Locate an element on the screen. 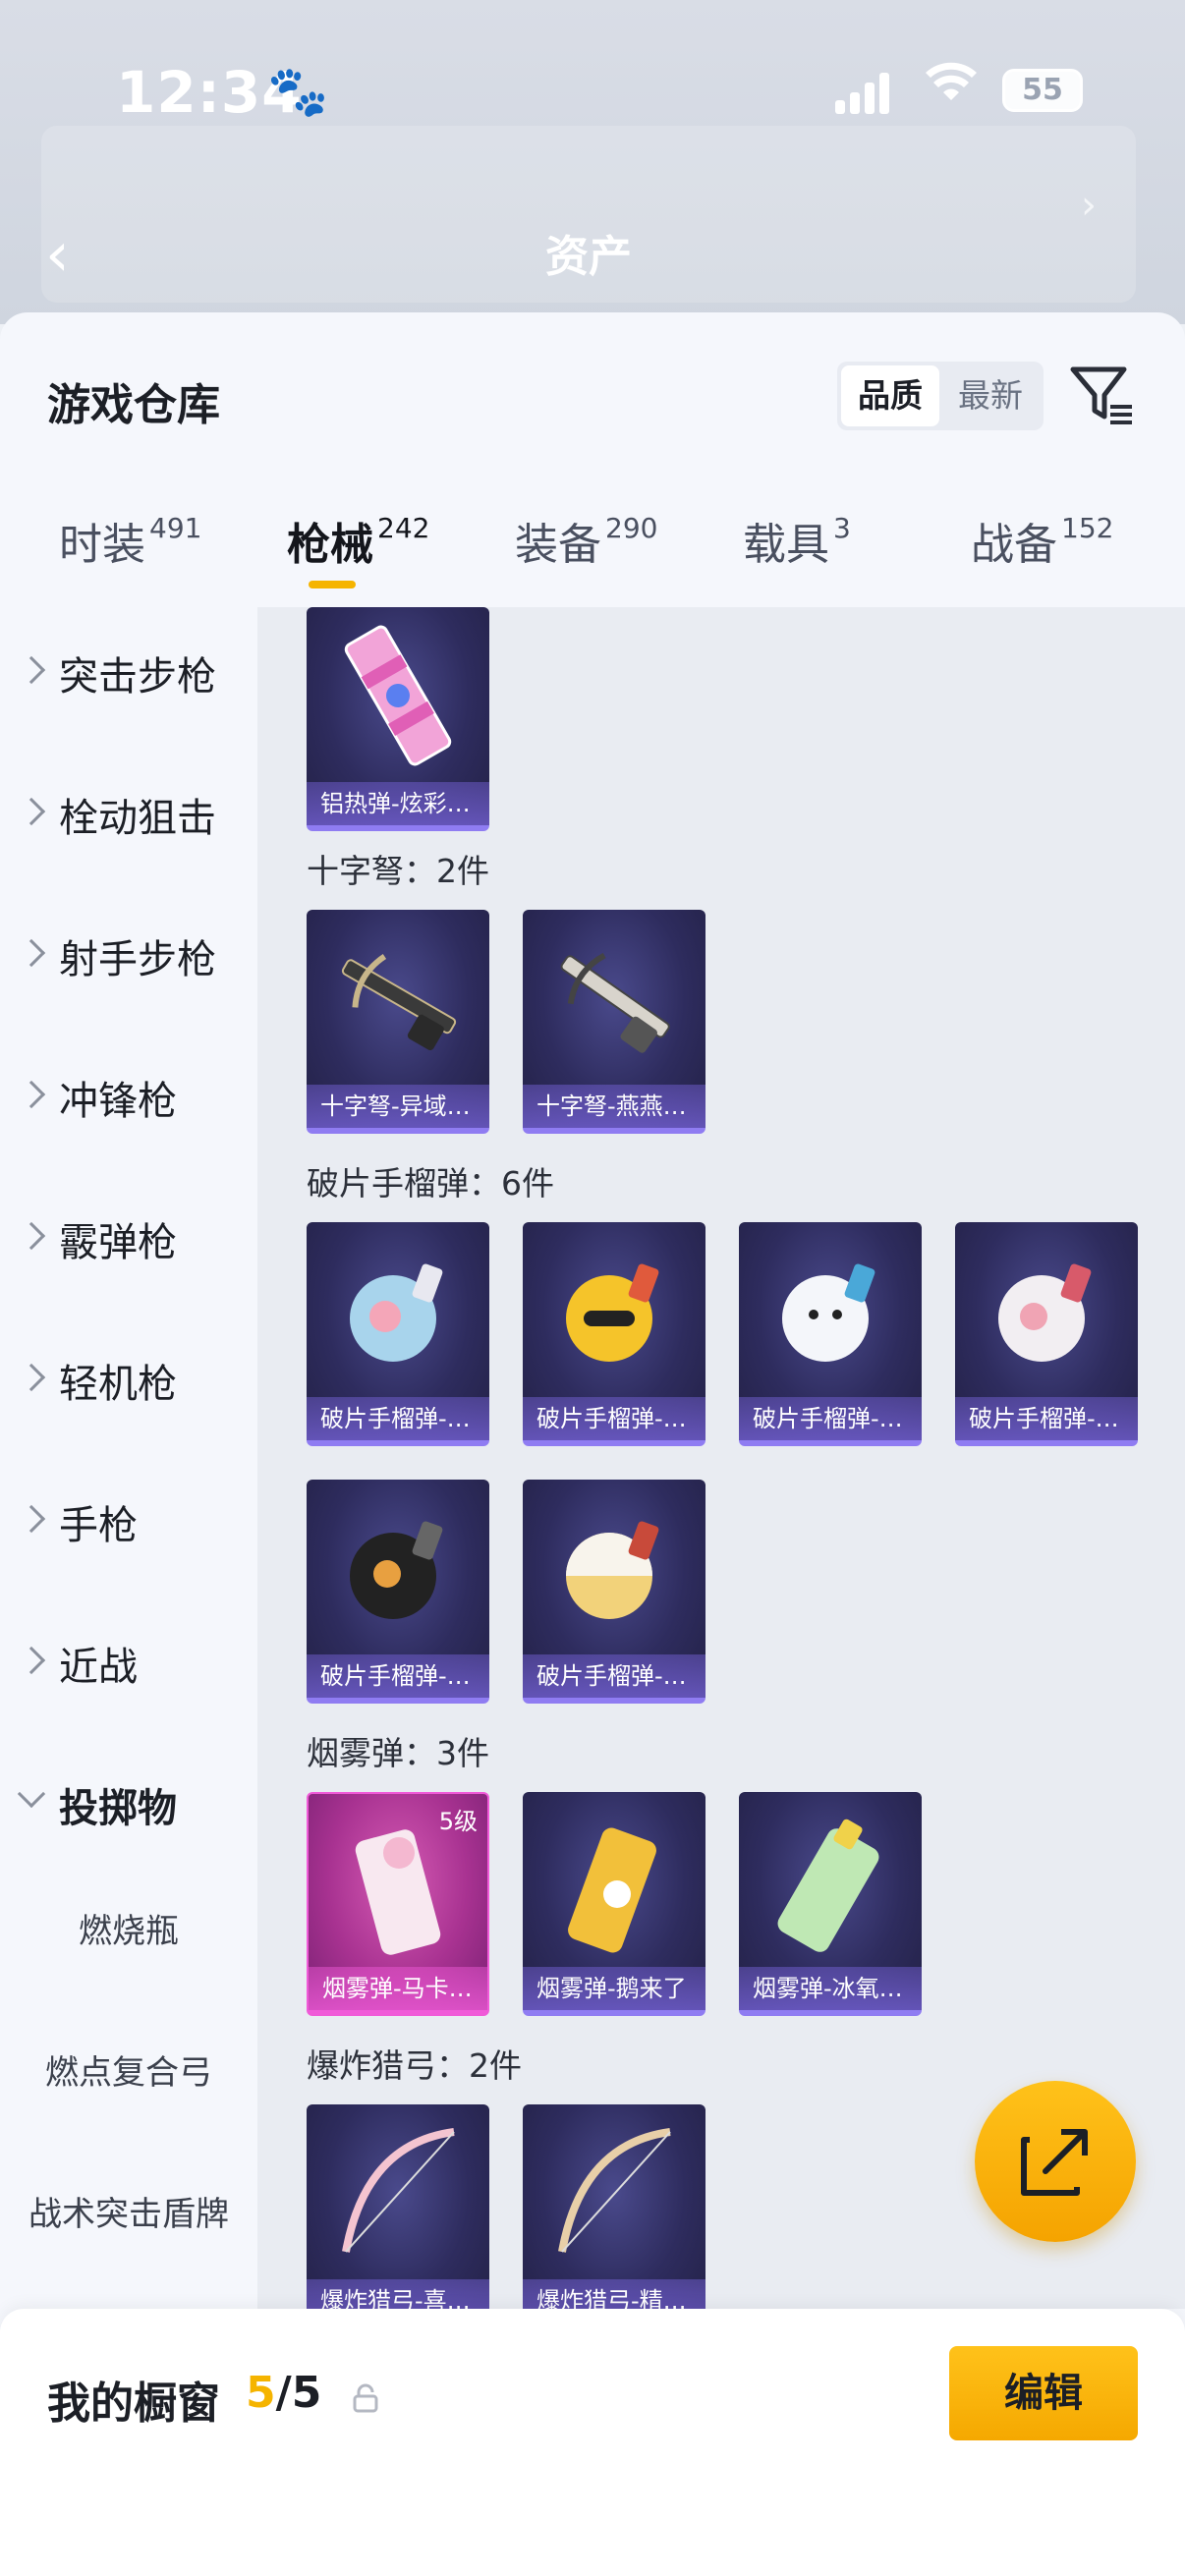 The height and width of the screenshot is (2576, 1185). edit-button: 编辑 is located at coordinates (1044, 2393).